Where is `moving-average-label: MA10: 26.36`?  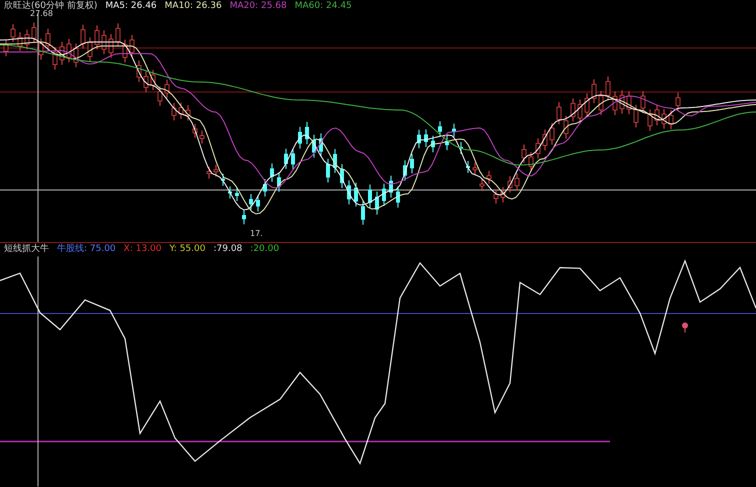 moving-average-label: MA10: 26.36 is located at coordinates (193, 6).